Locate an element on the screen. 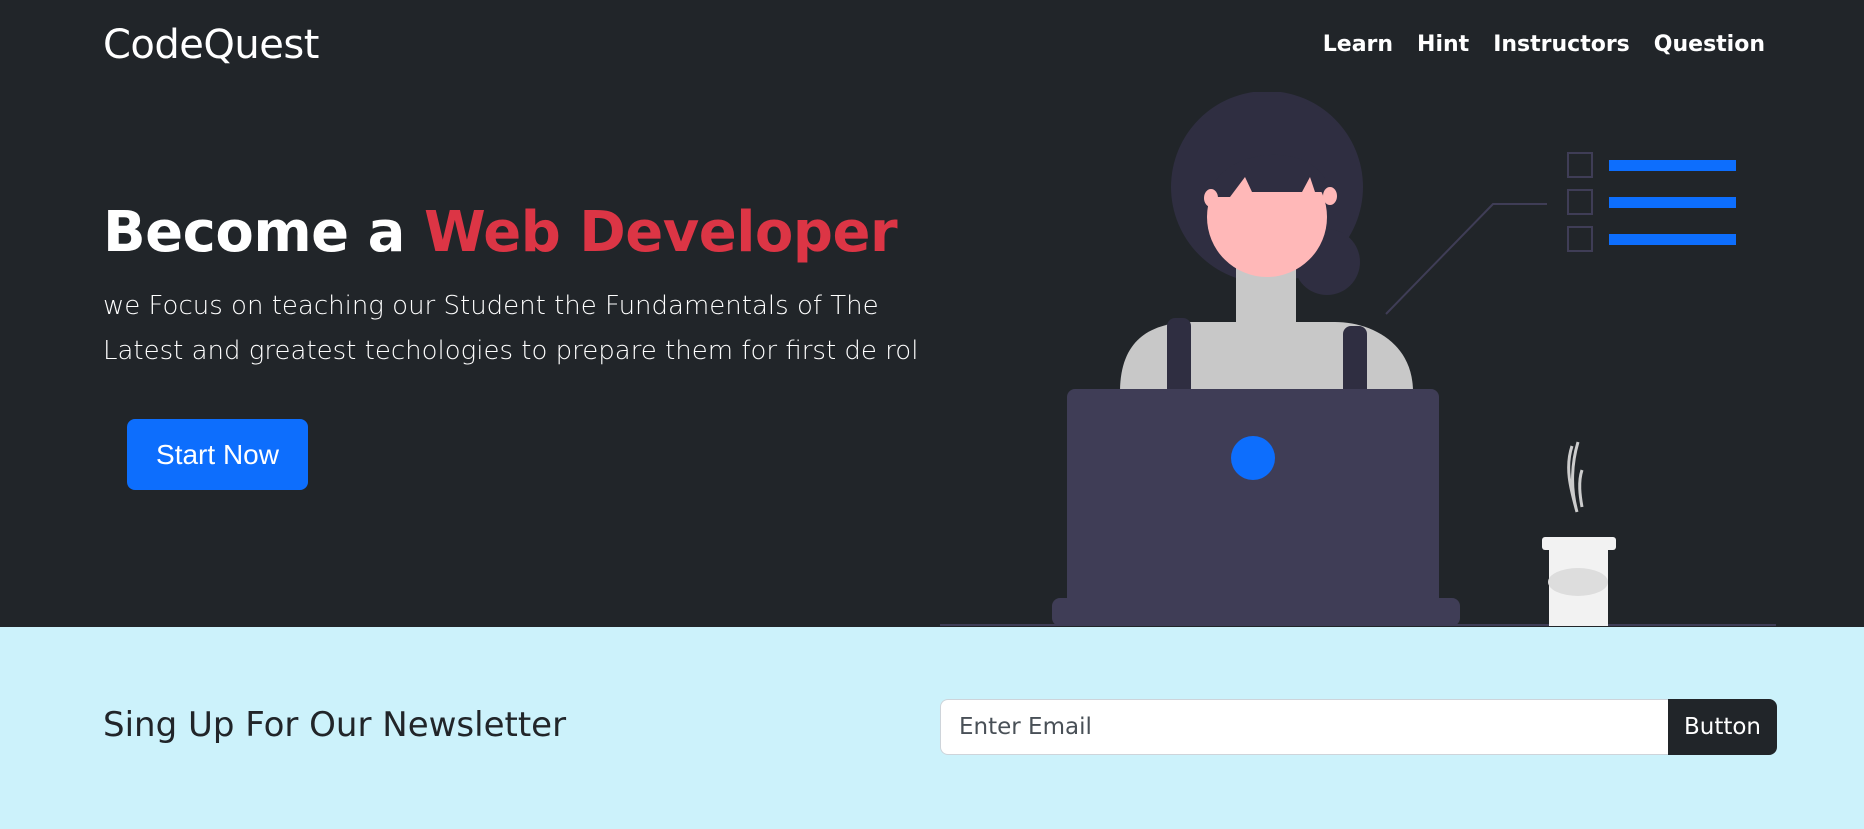  headline-accent: Web Developer is located at coordinates (660, 232).